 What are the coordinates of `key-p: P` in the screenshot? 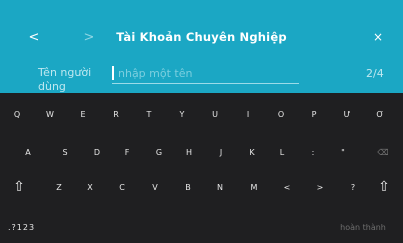 It's located at (314, 114).